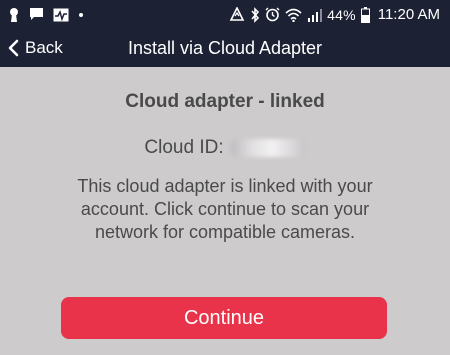 The image size is (450, 355). I want to click on continue-button: Continue, so click(224, 318).